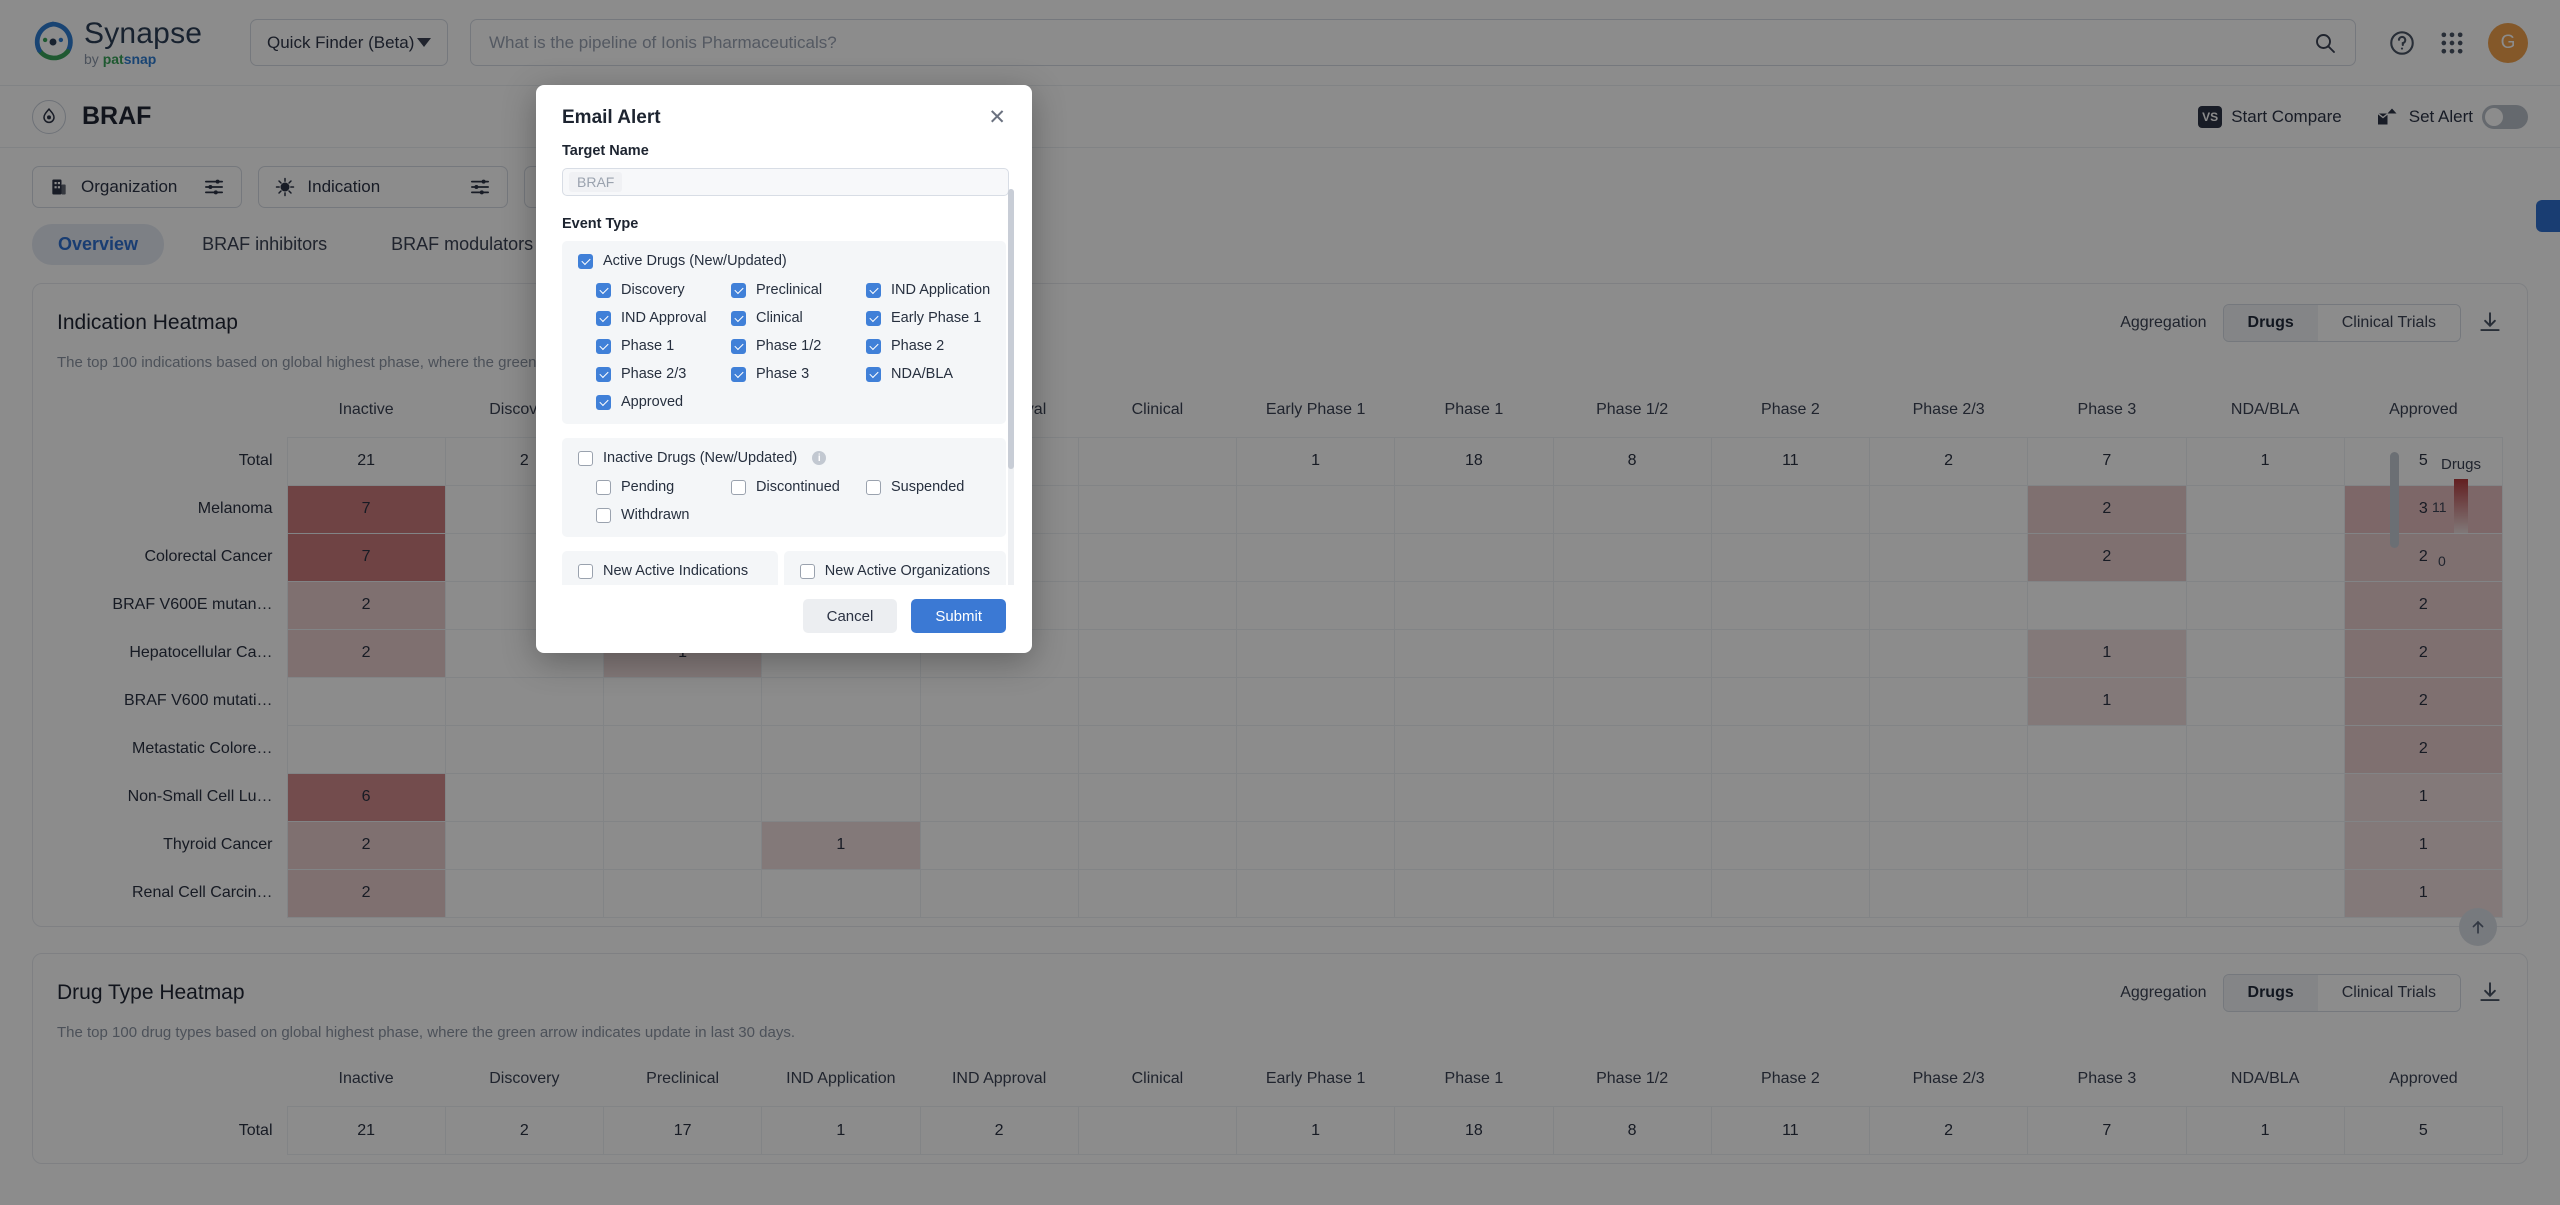 Image resolution: width=2560 pixels, height=1205 pixels. I want to click on checkbox-phase-1: Phase 1, so click(663, 346).